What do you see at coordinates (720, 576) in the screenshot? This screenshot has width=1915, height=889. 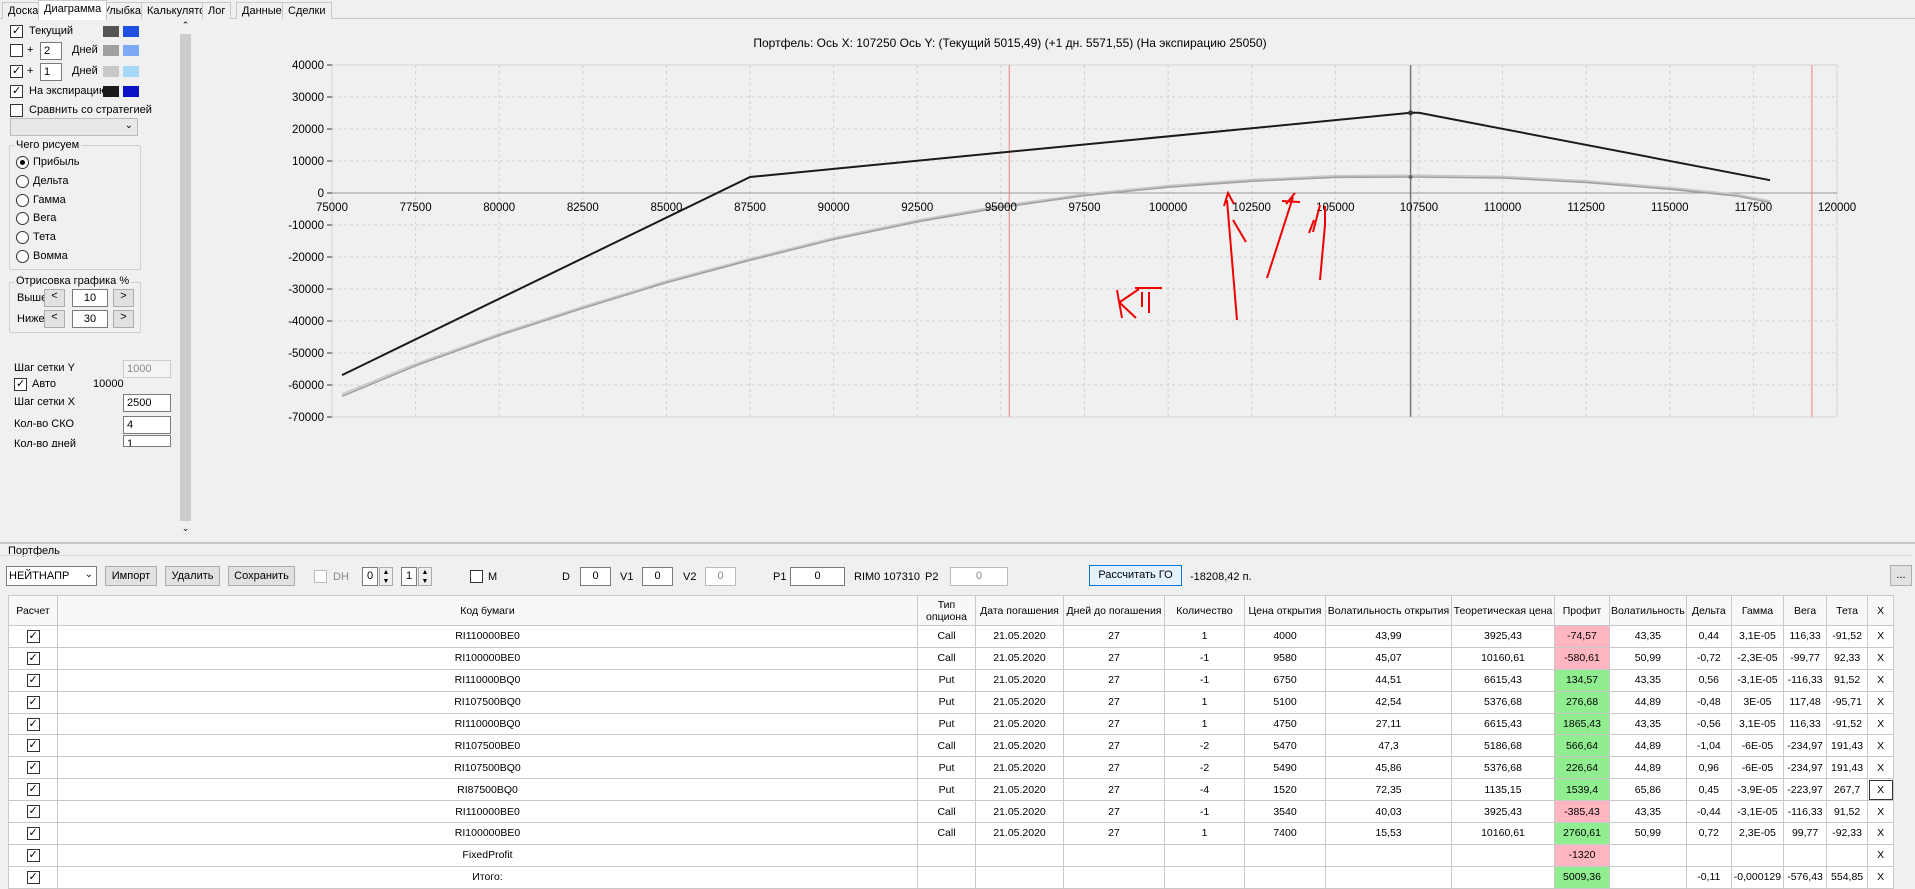 I see `v2-input: 0` at bounding box center [720, 576].